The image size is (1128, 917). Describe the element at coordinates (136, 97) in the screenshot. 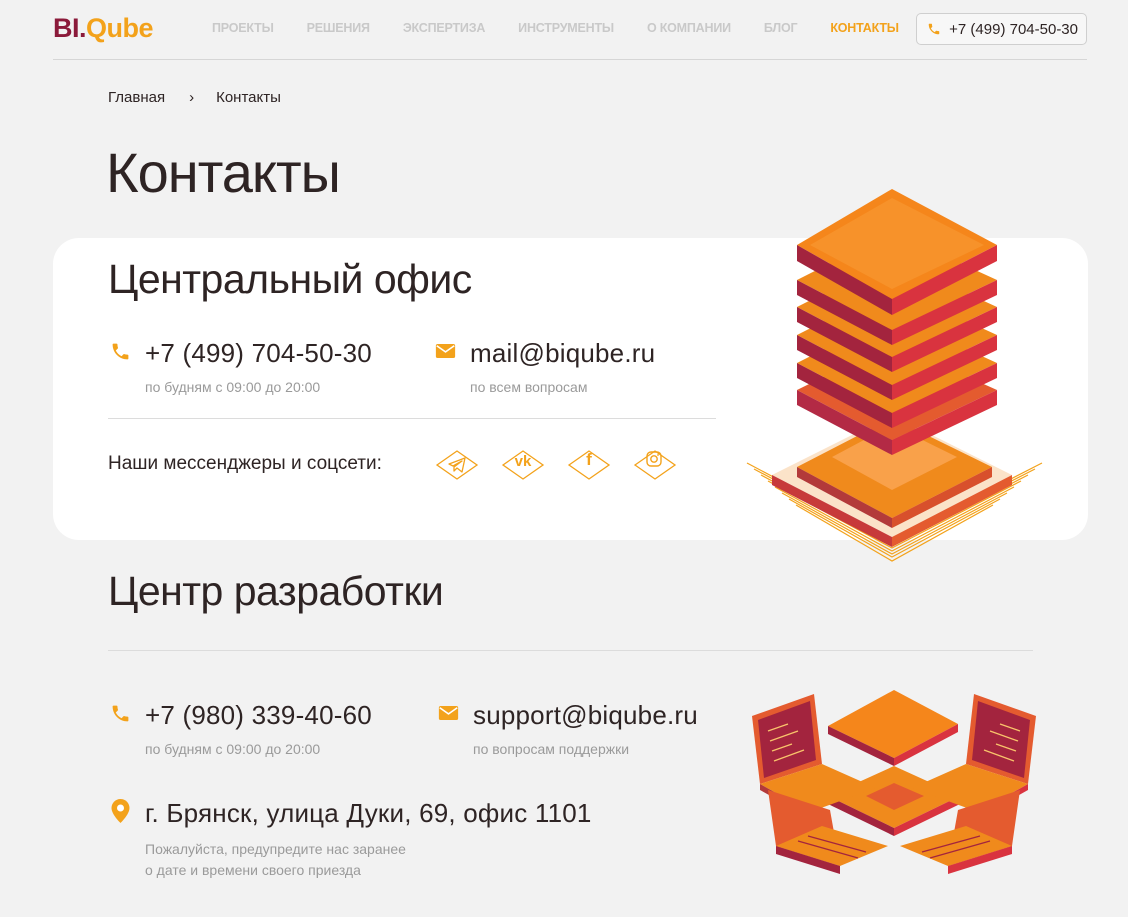

I see `breadcrumb-home: Главная` at that location.